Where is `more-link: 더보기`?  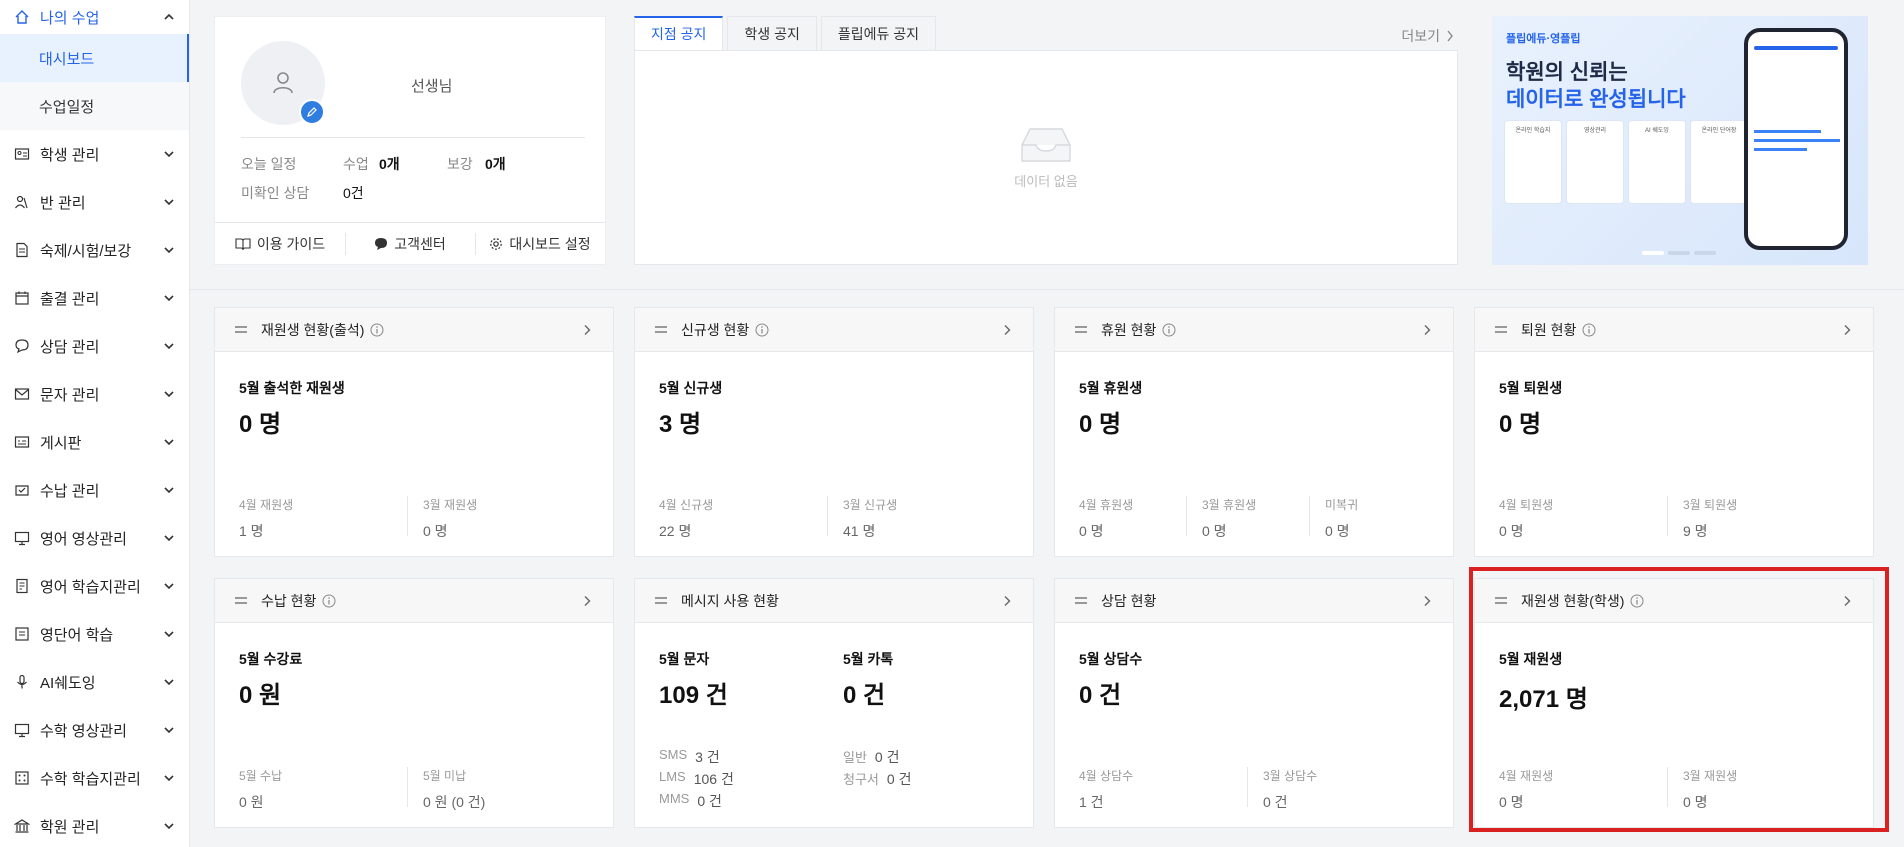
more-link: 더보기 is located at coordinates (1427, 36).